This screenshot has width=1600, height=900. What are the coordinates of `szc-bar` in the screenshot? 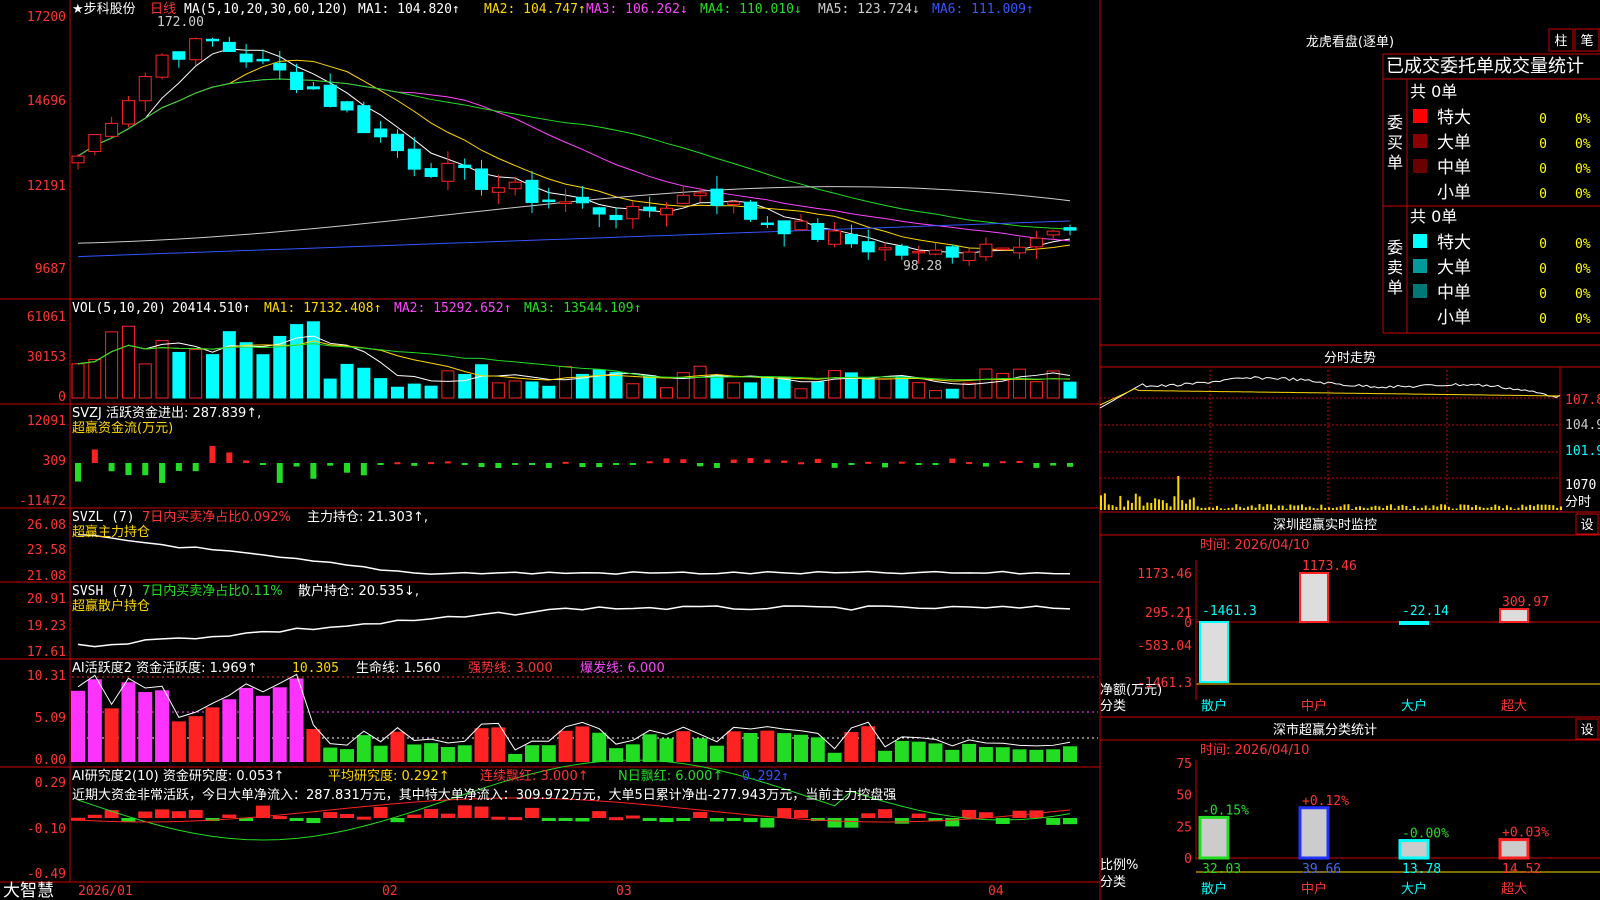 It's located at (1314, 833).